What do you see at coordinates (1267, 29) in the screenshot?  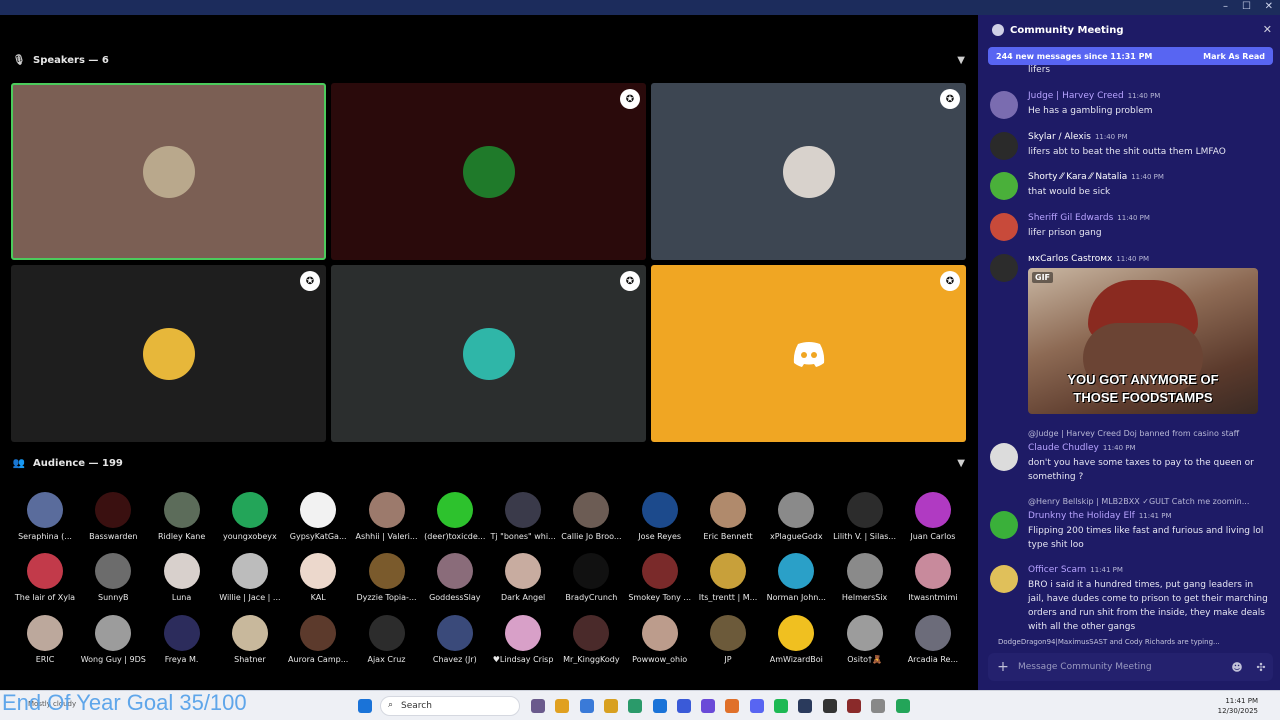 I see `close-icon: ✕` at bounding box center [1267, 29].